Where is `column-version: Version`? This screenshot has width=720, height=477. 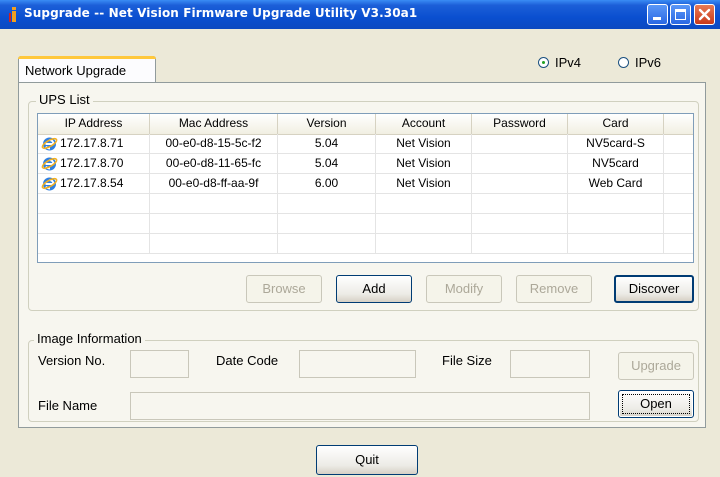
column-version: Version is located at coordinates (327, 124).